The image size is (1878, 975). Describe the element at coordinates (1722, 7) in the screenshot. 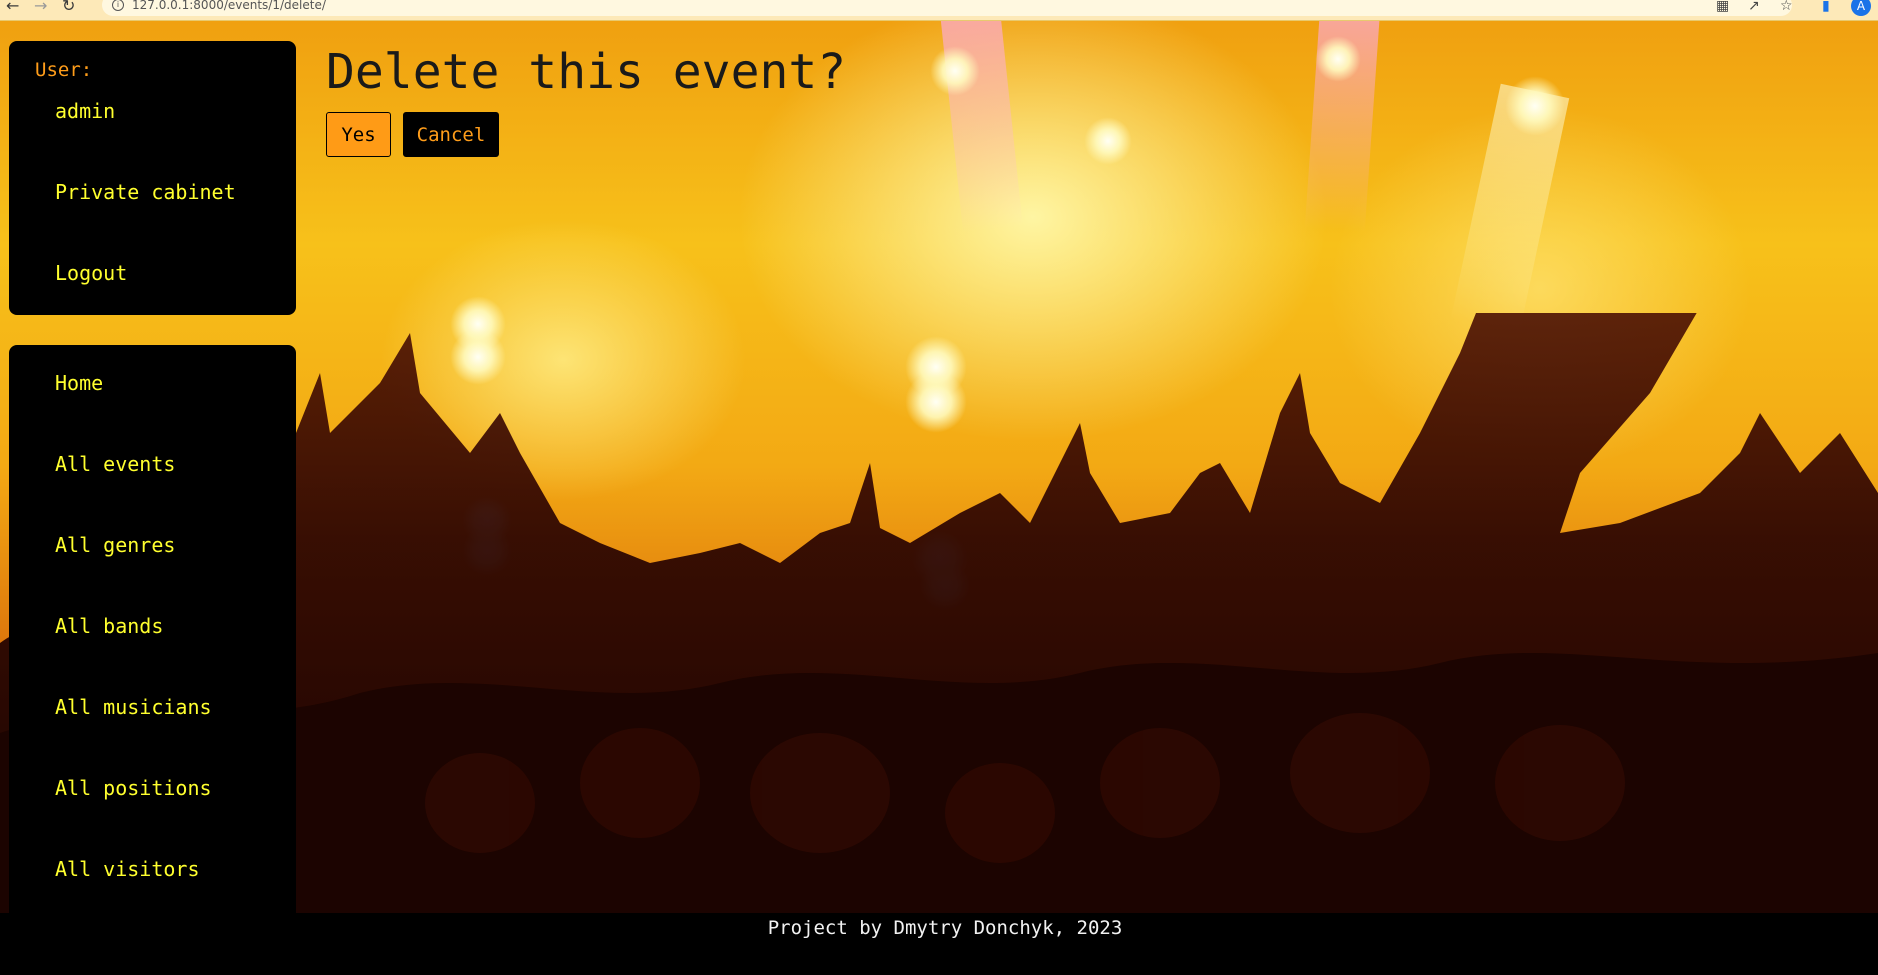

I see `translate-icon: ▦` at that location.